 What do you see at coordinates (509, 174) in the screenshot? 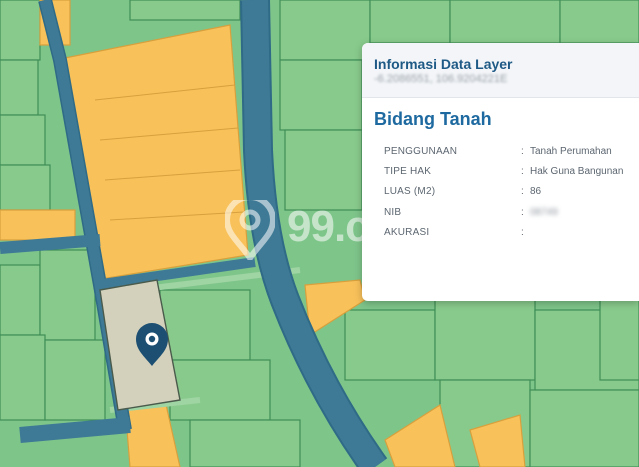
I see `row-tipe-hak: TIPE HAK : Hak Guna Bangunan` at bounding box center [509, 174].